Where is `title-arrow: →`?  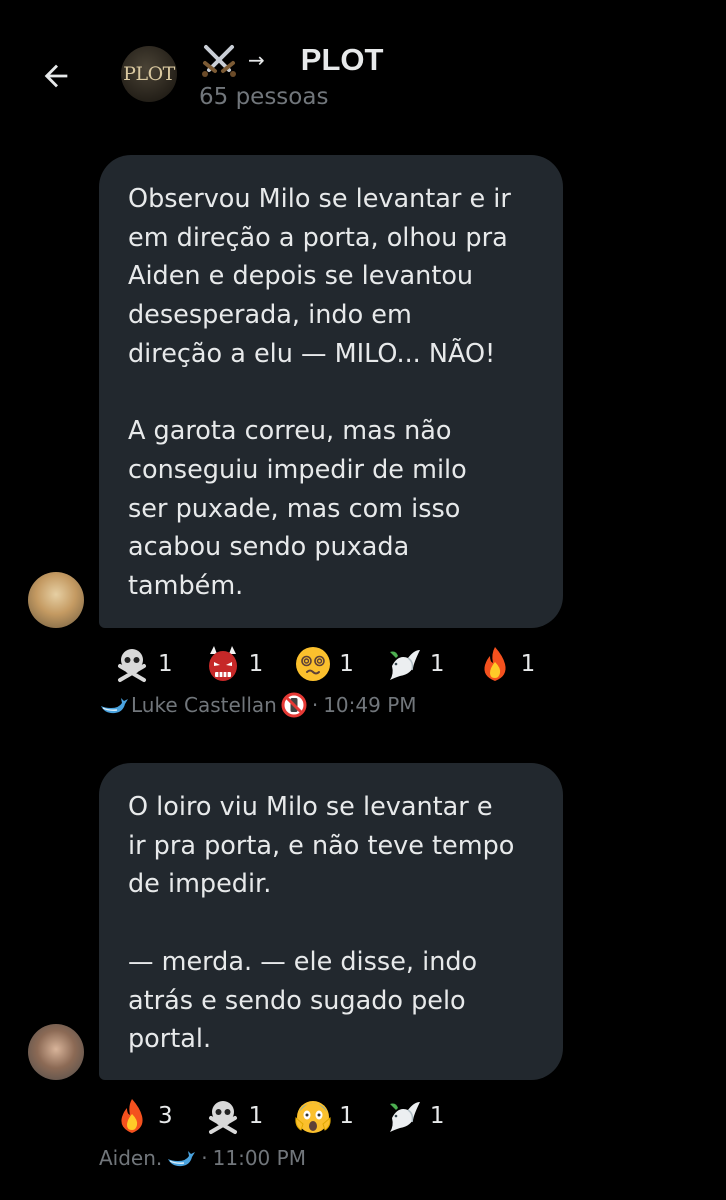 title-arrow: → is located at coordinates (256, 60).